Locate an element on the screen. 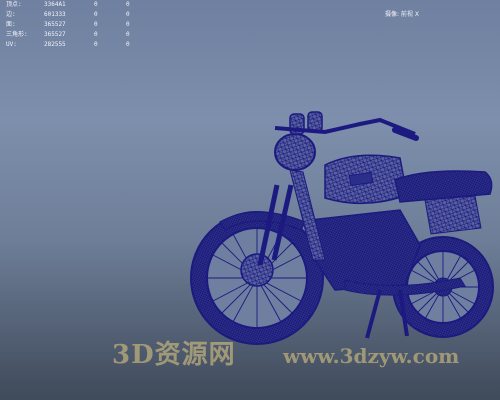  engine-block is located at coordinates (365, 250).